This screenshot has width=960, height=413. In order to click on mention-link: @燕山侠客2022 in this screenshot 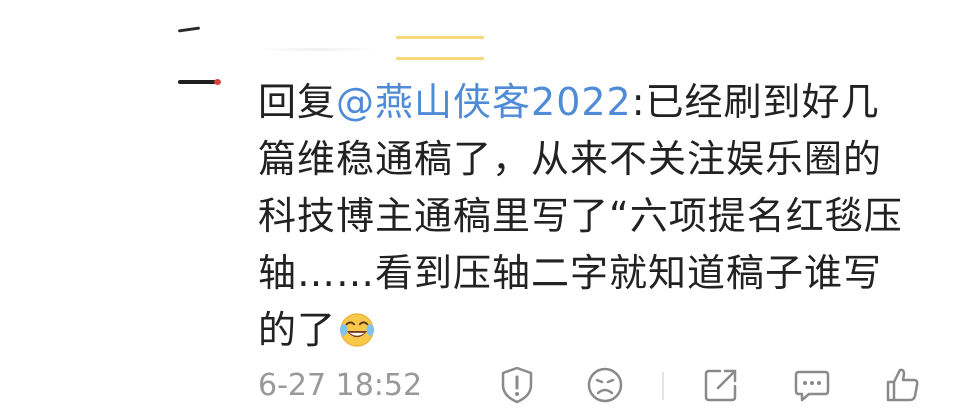, I will do `click(484, 102)`.